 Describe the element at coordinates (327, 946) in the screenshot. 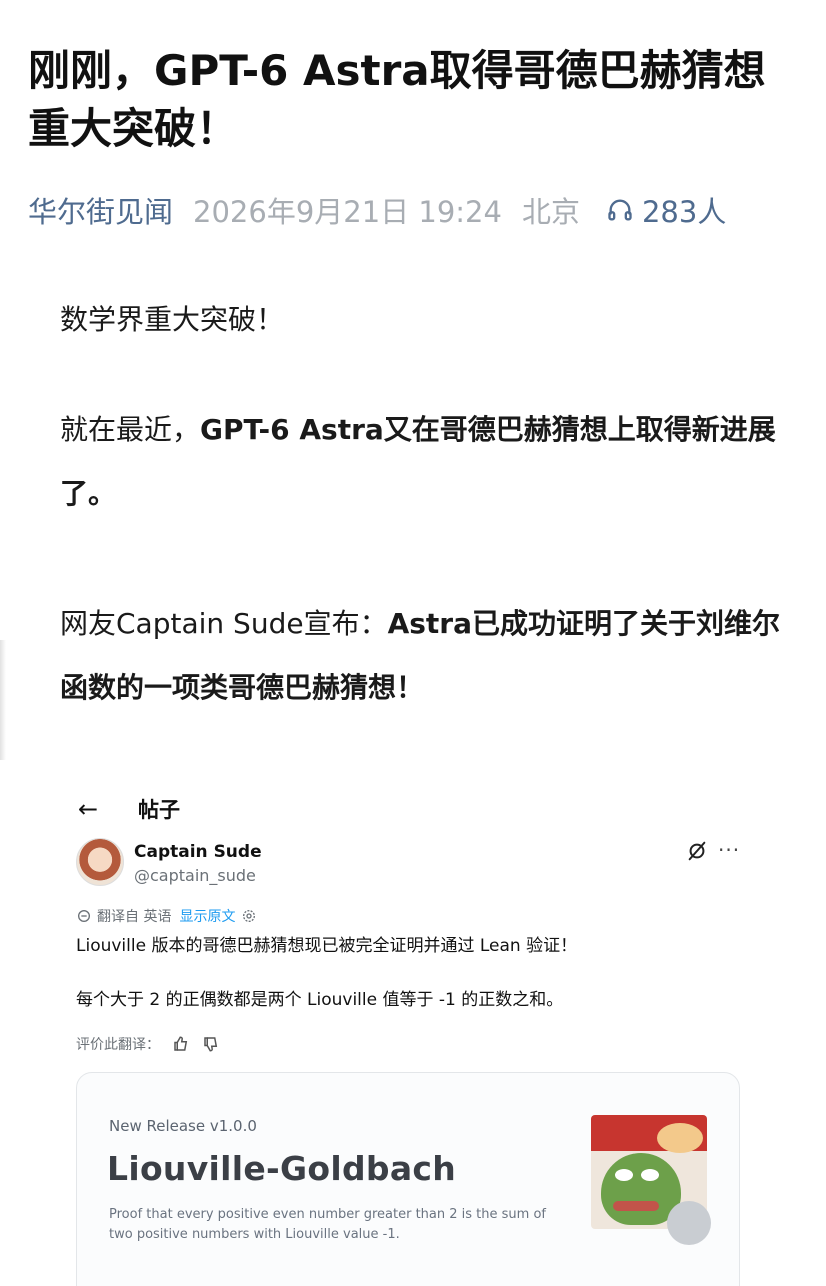

I see `tweet-text-line-1: Liouville 版本的哥德巴赫猜想现已被完全证明并通过 Lean 验证！` at that location.